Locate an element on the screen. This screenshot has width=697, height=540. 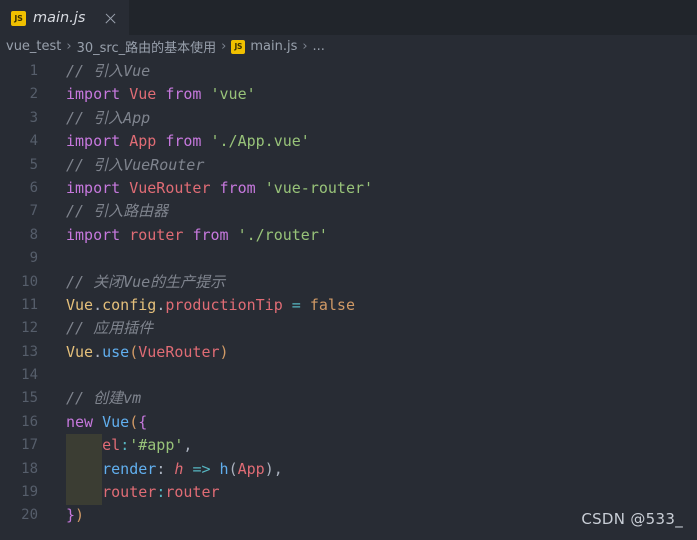
code-text: import App from './App.vue' is located at coordinates (174, 141).